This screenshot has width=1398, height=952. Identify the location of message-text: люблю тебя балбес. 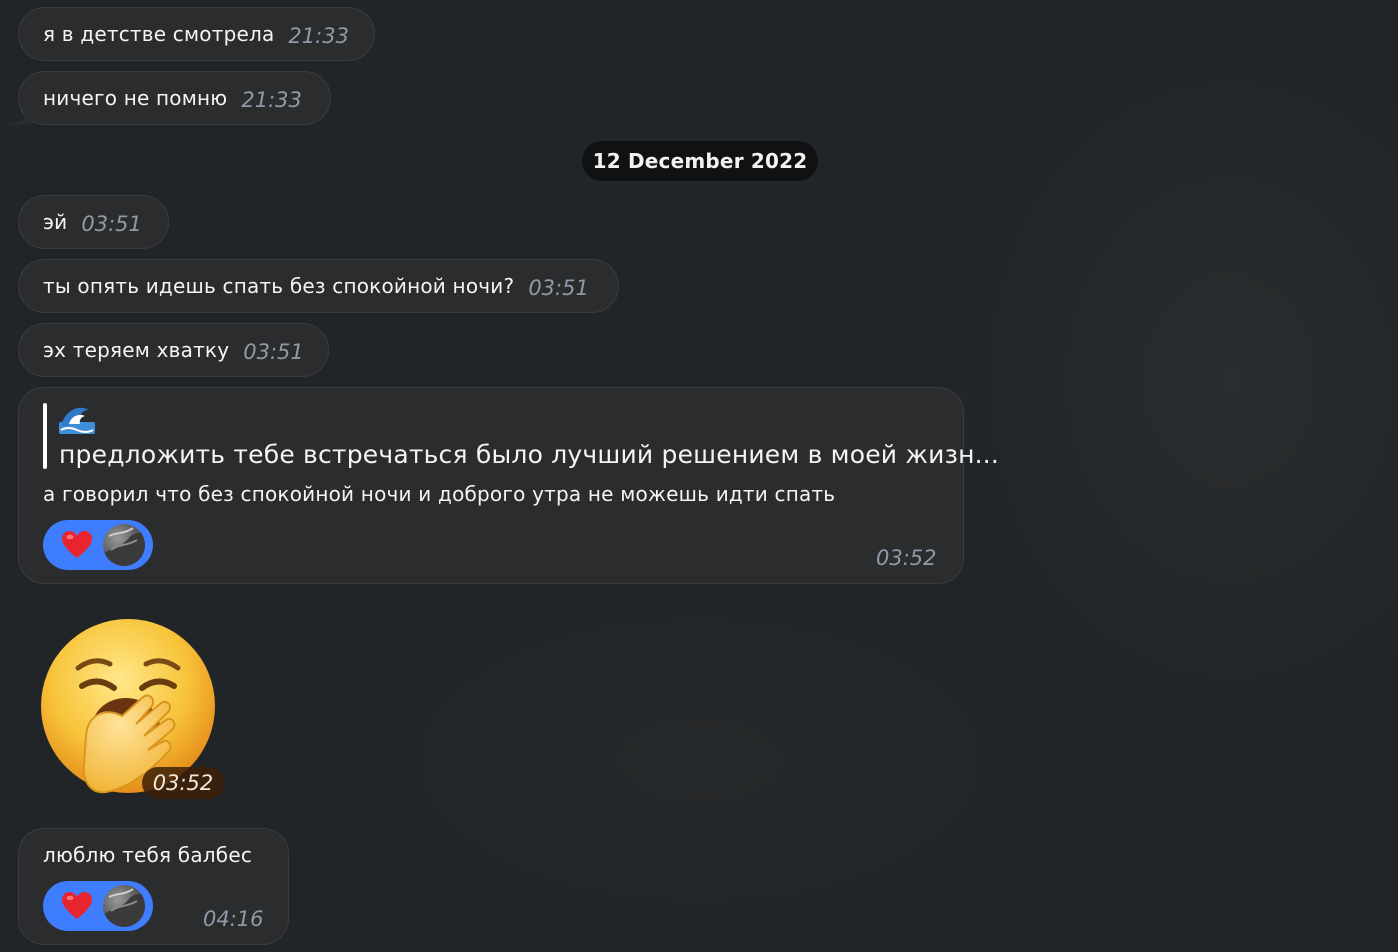
(148, 855).